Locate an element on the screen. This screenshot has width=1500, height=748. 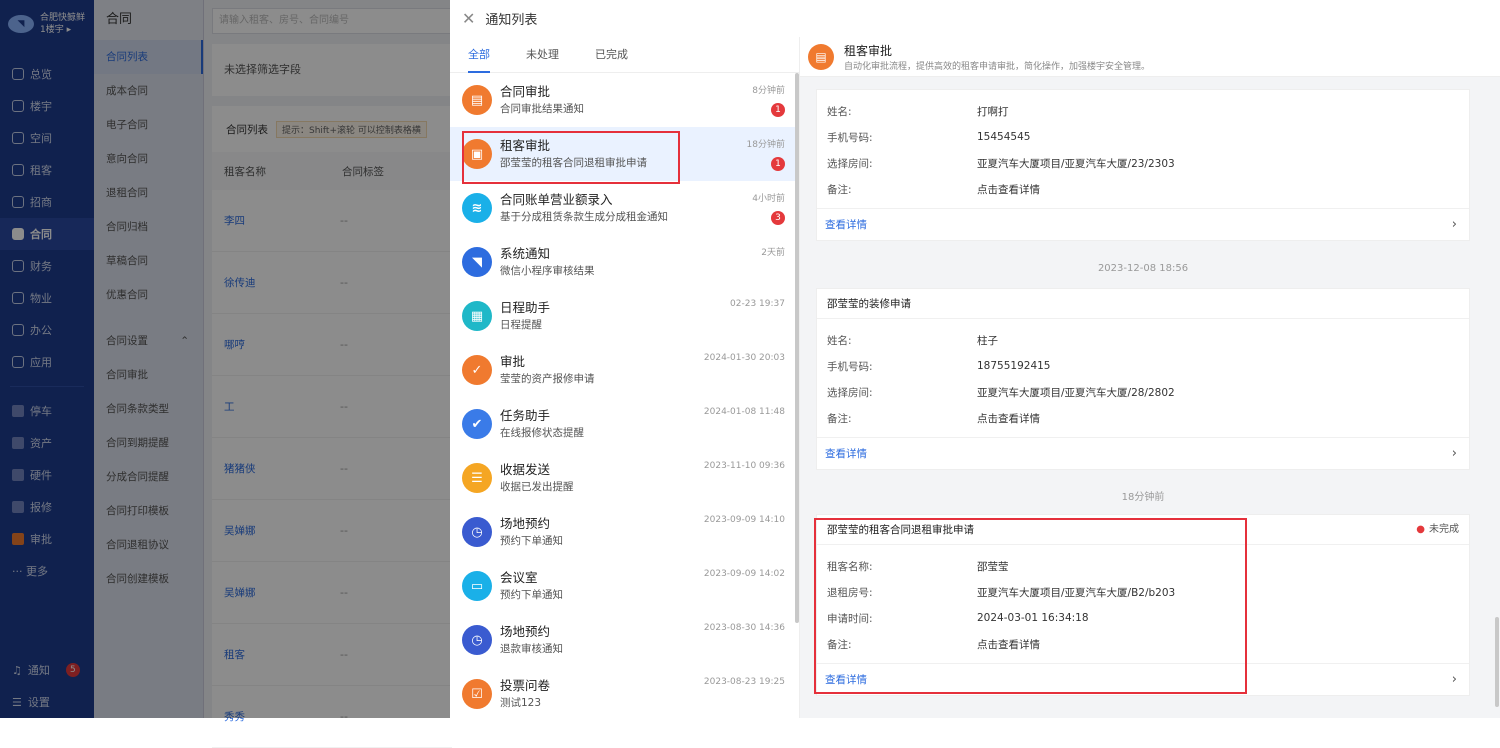
item-title: 合同账单营业额录入 is located at coordinates (556, 199).